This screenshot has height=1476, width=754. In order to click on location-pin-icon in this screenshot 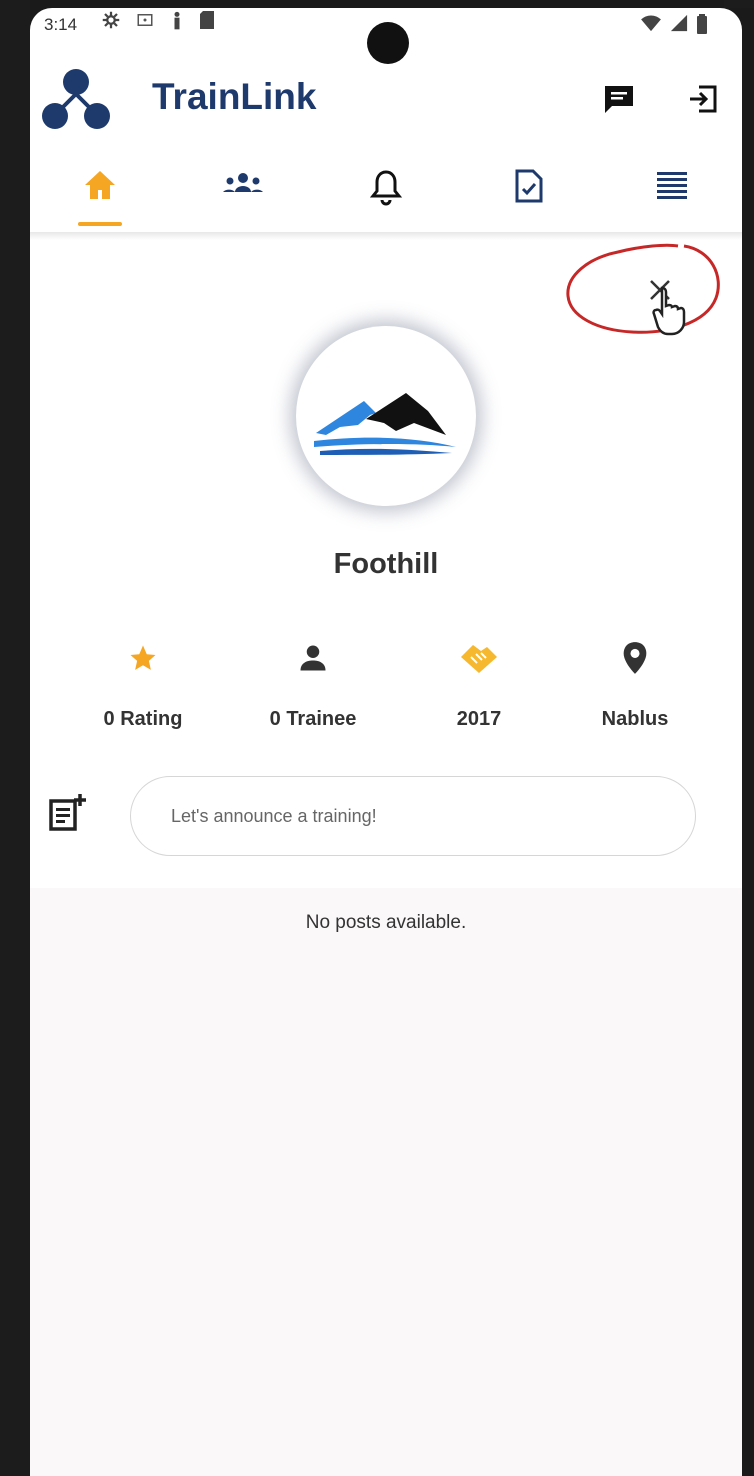, I will do `click(635, 658)`.